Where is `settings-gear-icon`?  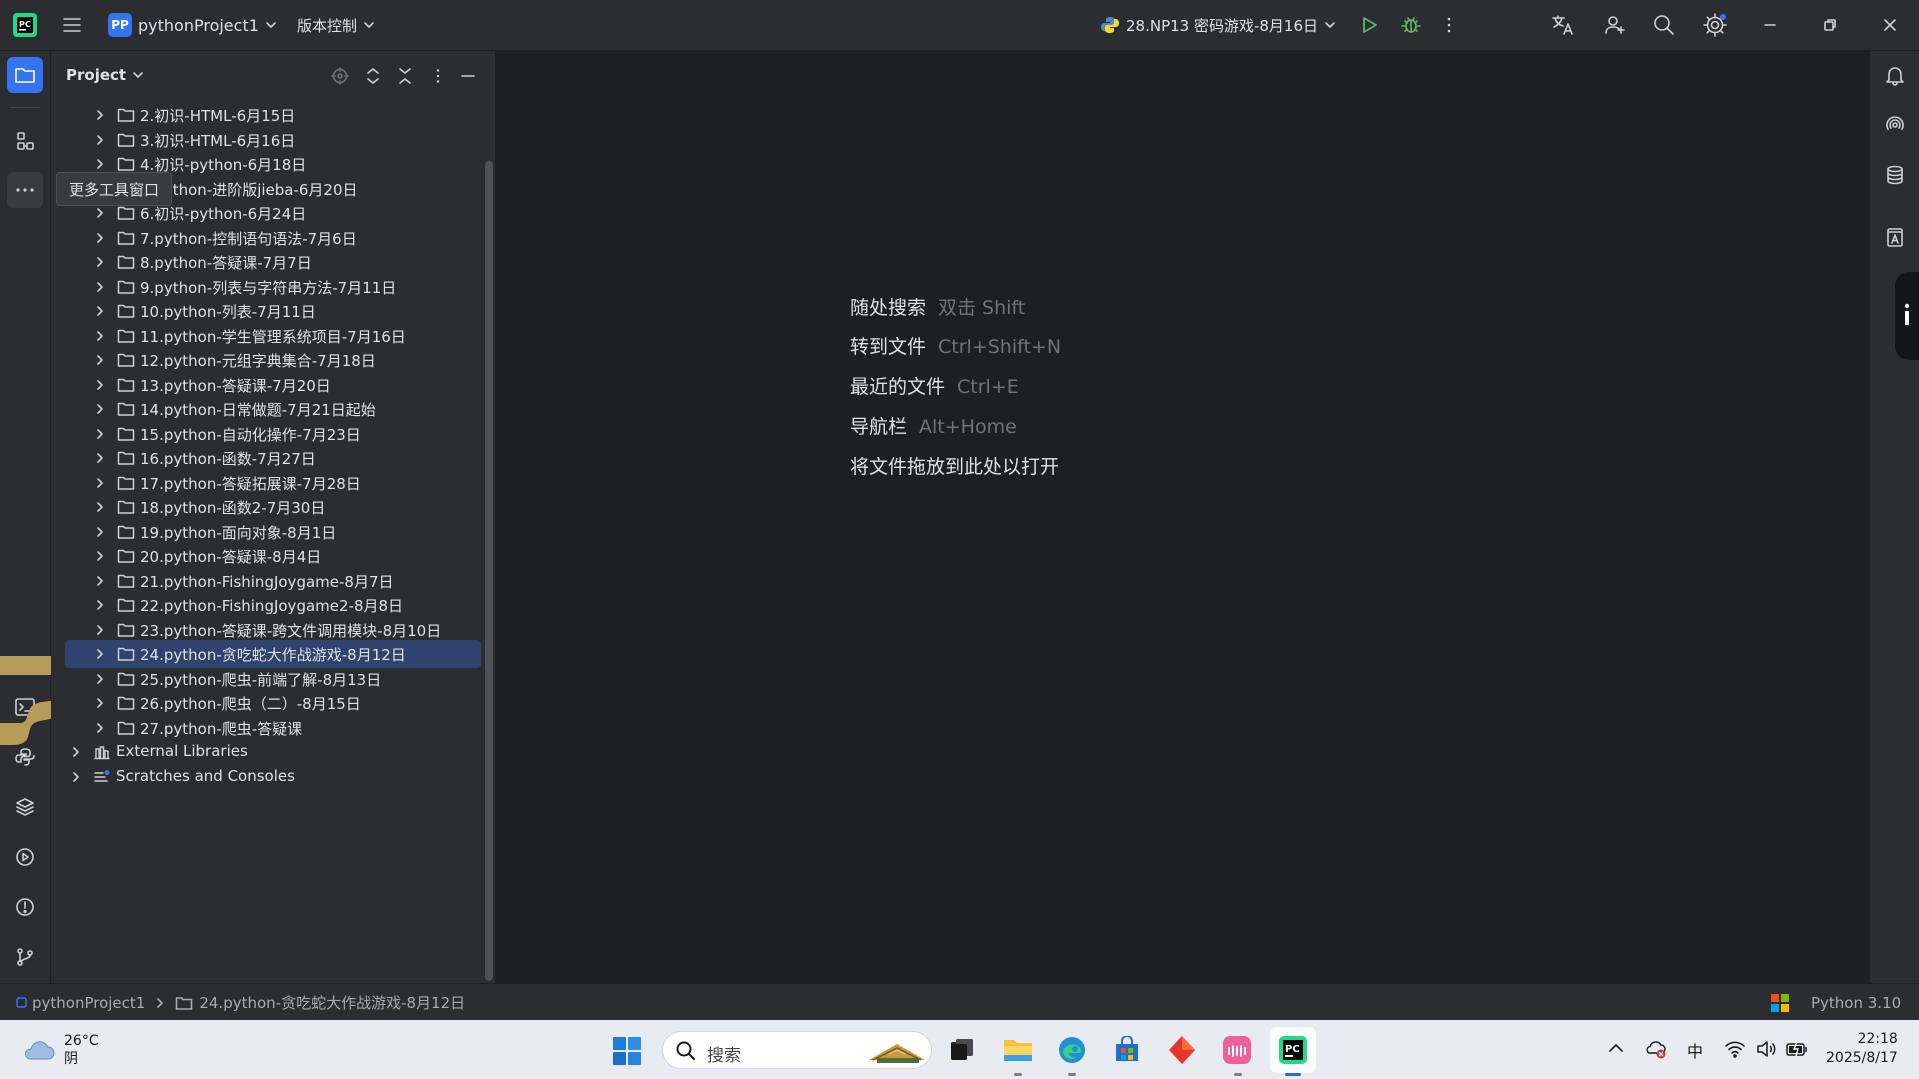 settings-gear-icon is located at coordinates (1715, 25).